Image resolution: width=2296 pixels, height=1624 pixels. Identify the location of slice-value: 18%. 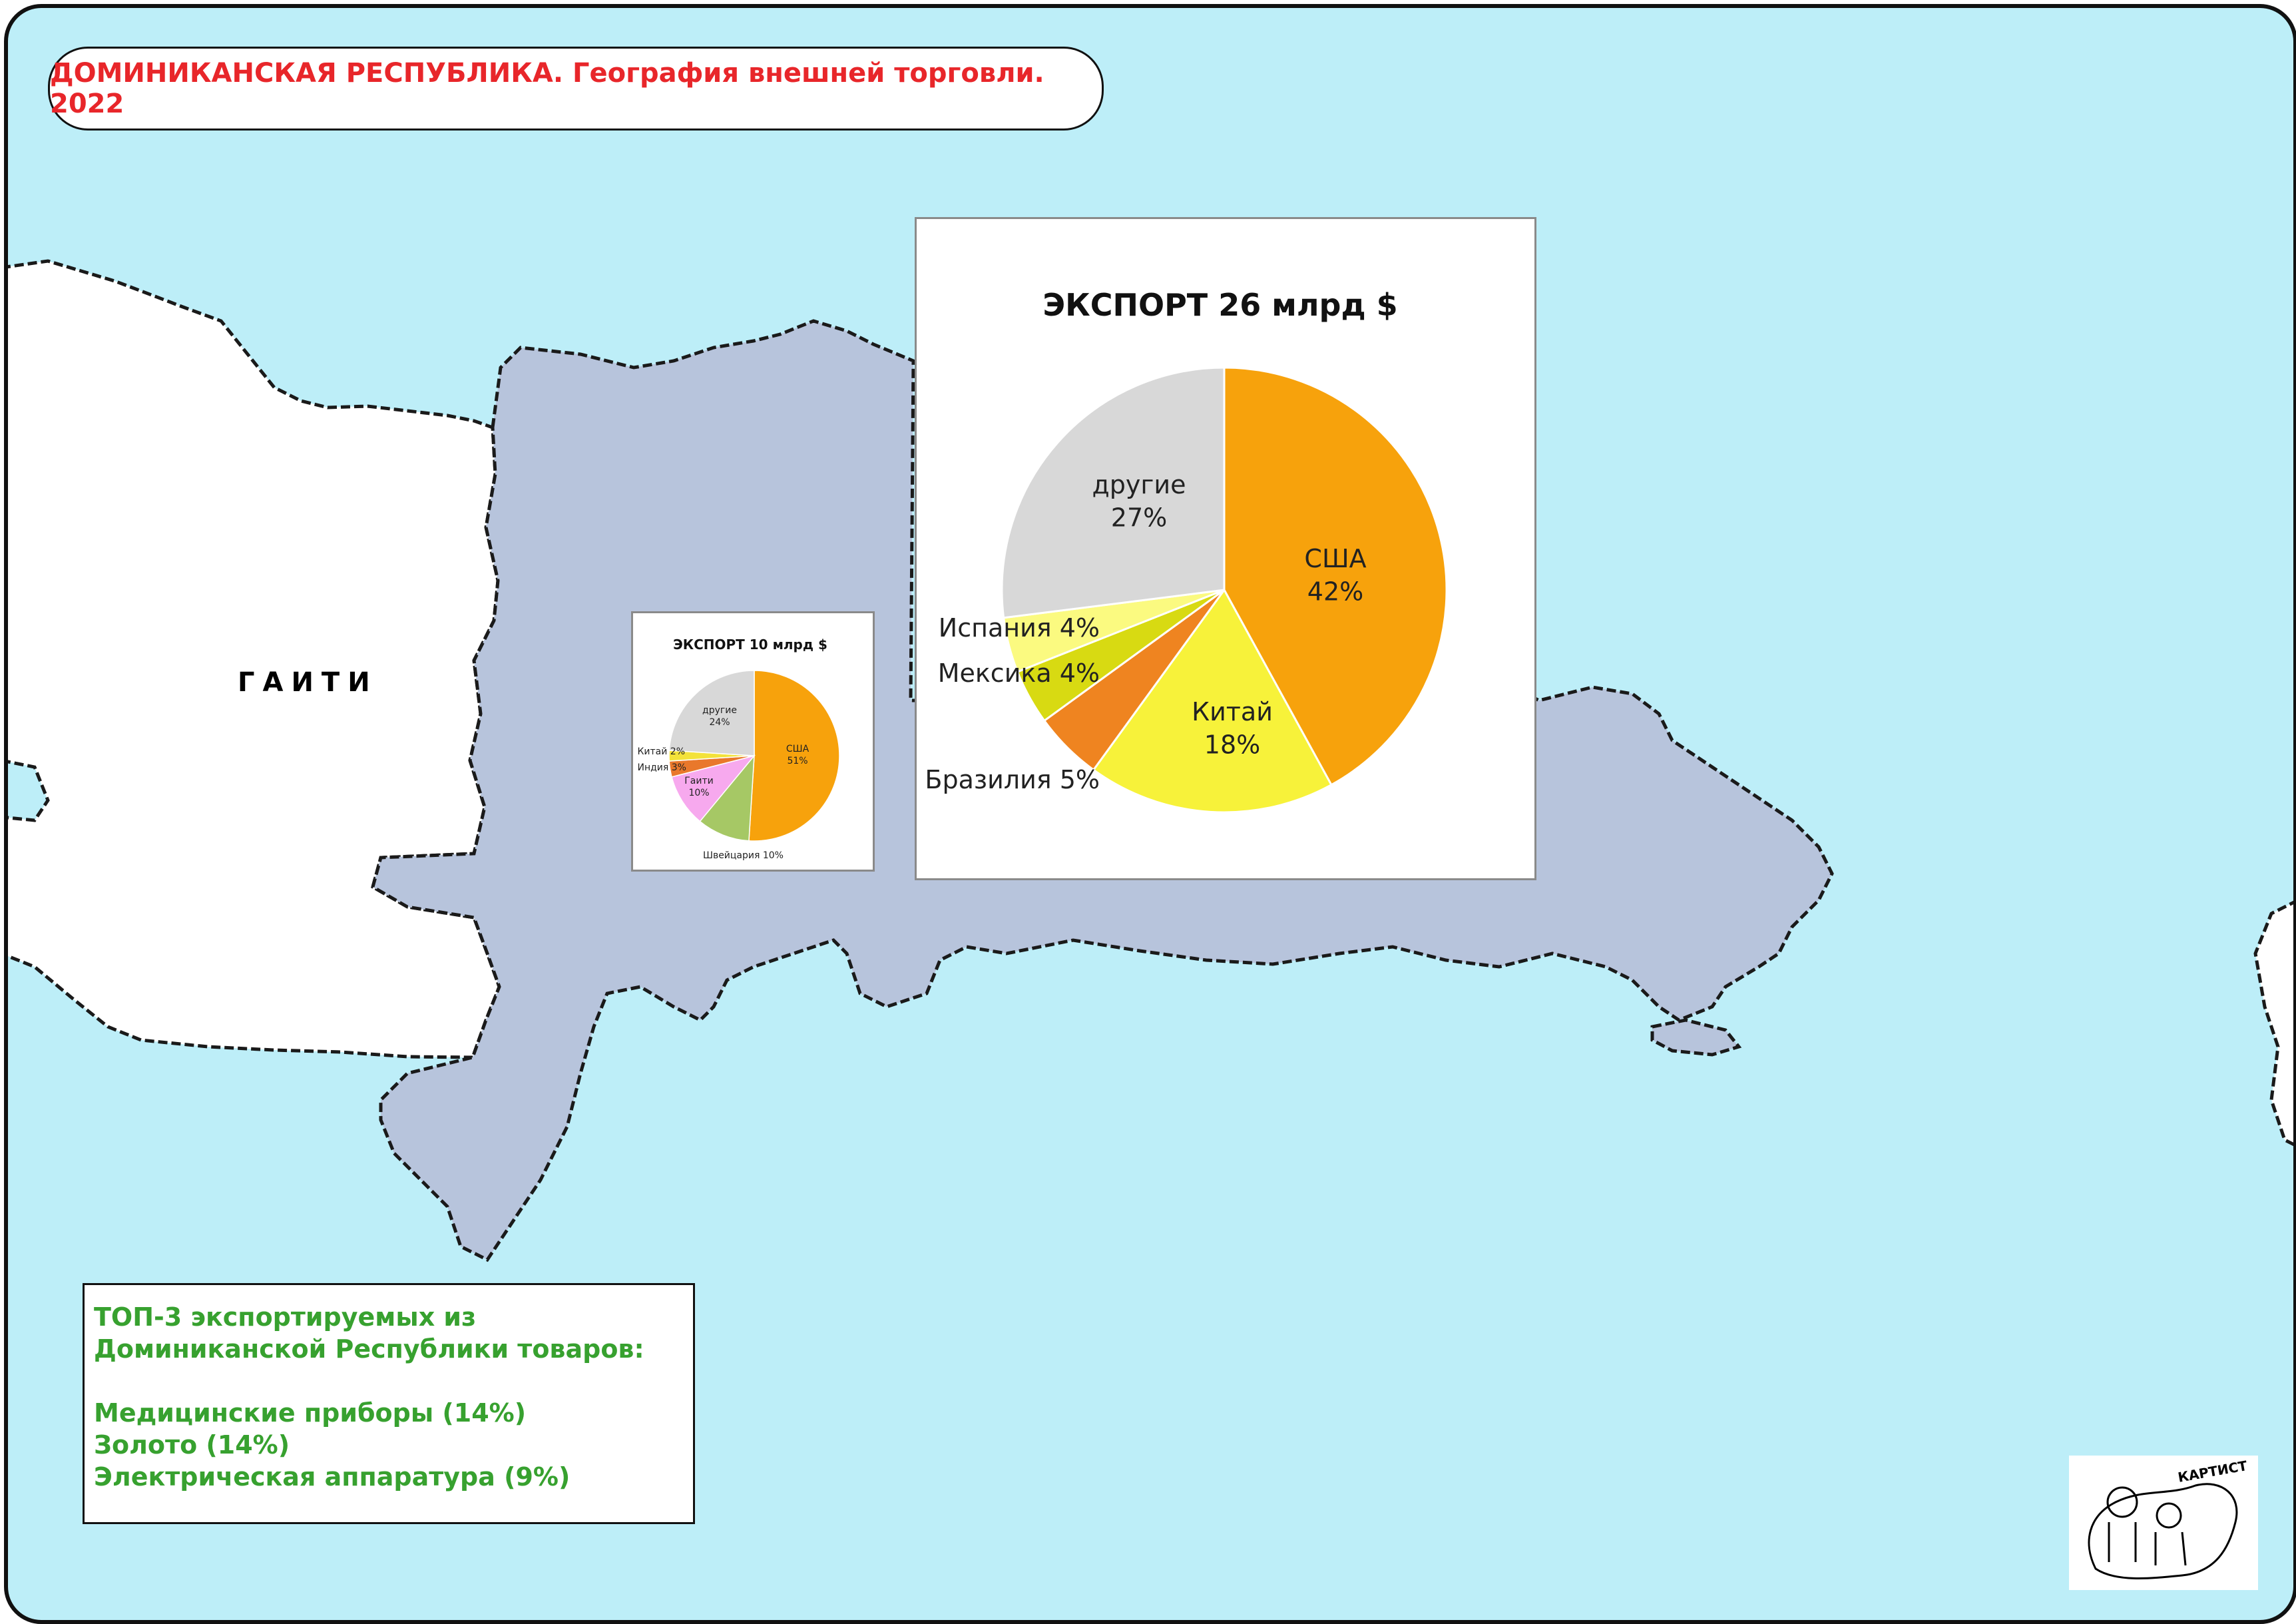
(1232, 744).